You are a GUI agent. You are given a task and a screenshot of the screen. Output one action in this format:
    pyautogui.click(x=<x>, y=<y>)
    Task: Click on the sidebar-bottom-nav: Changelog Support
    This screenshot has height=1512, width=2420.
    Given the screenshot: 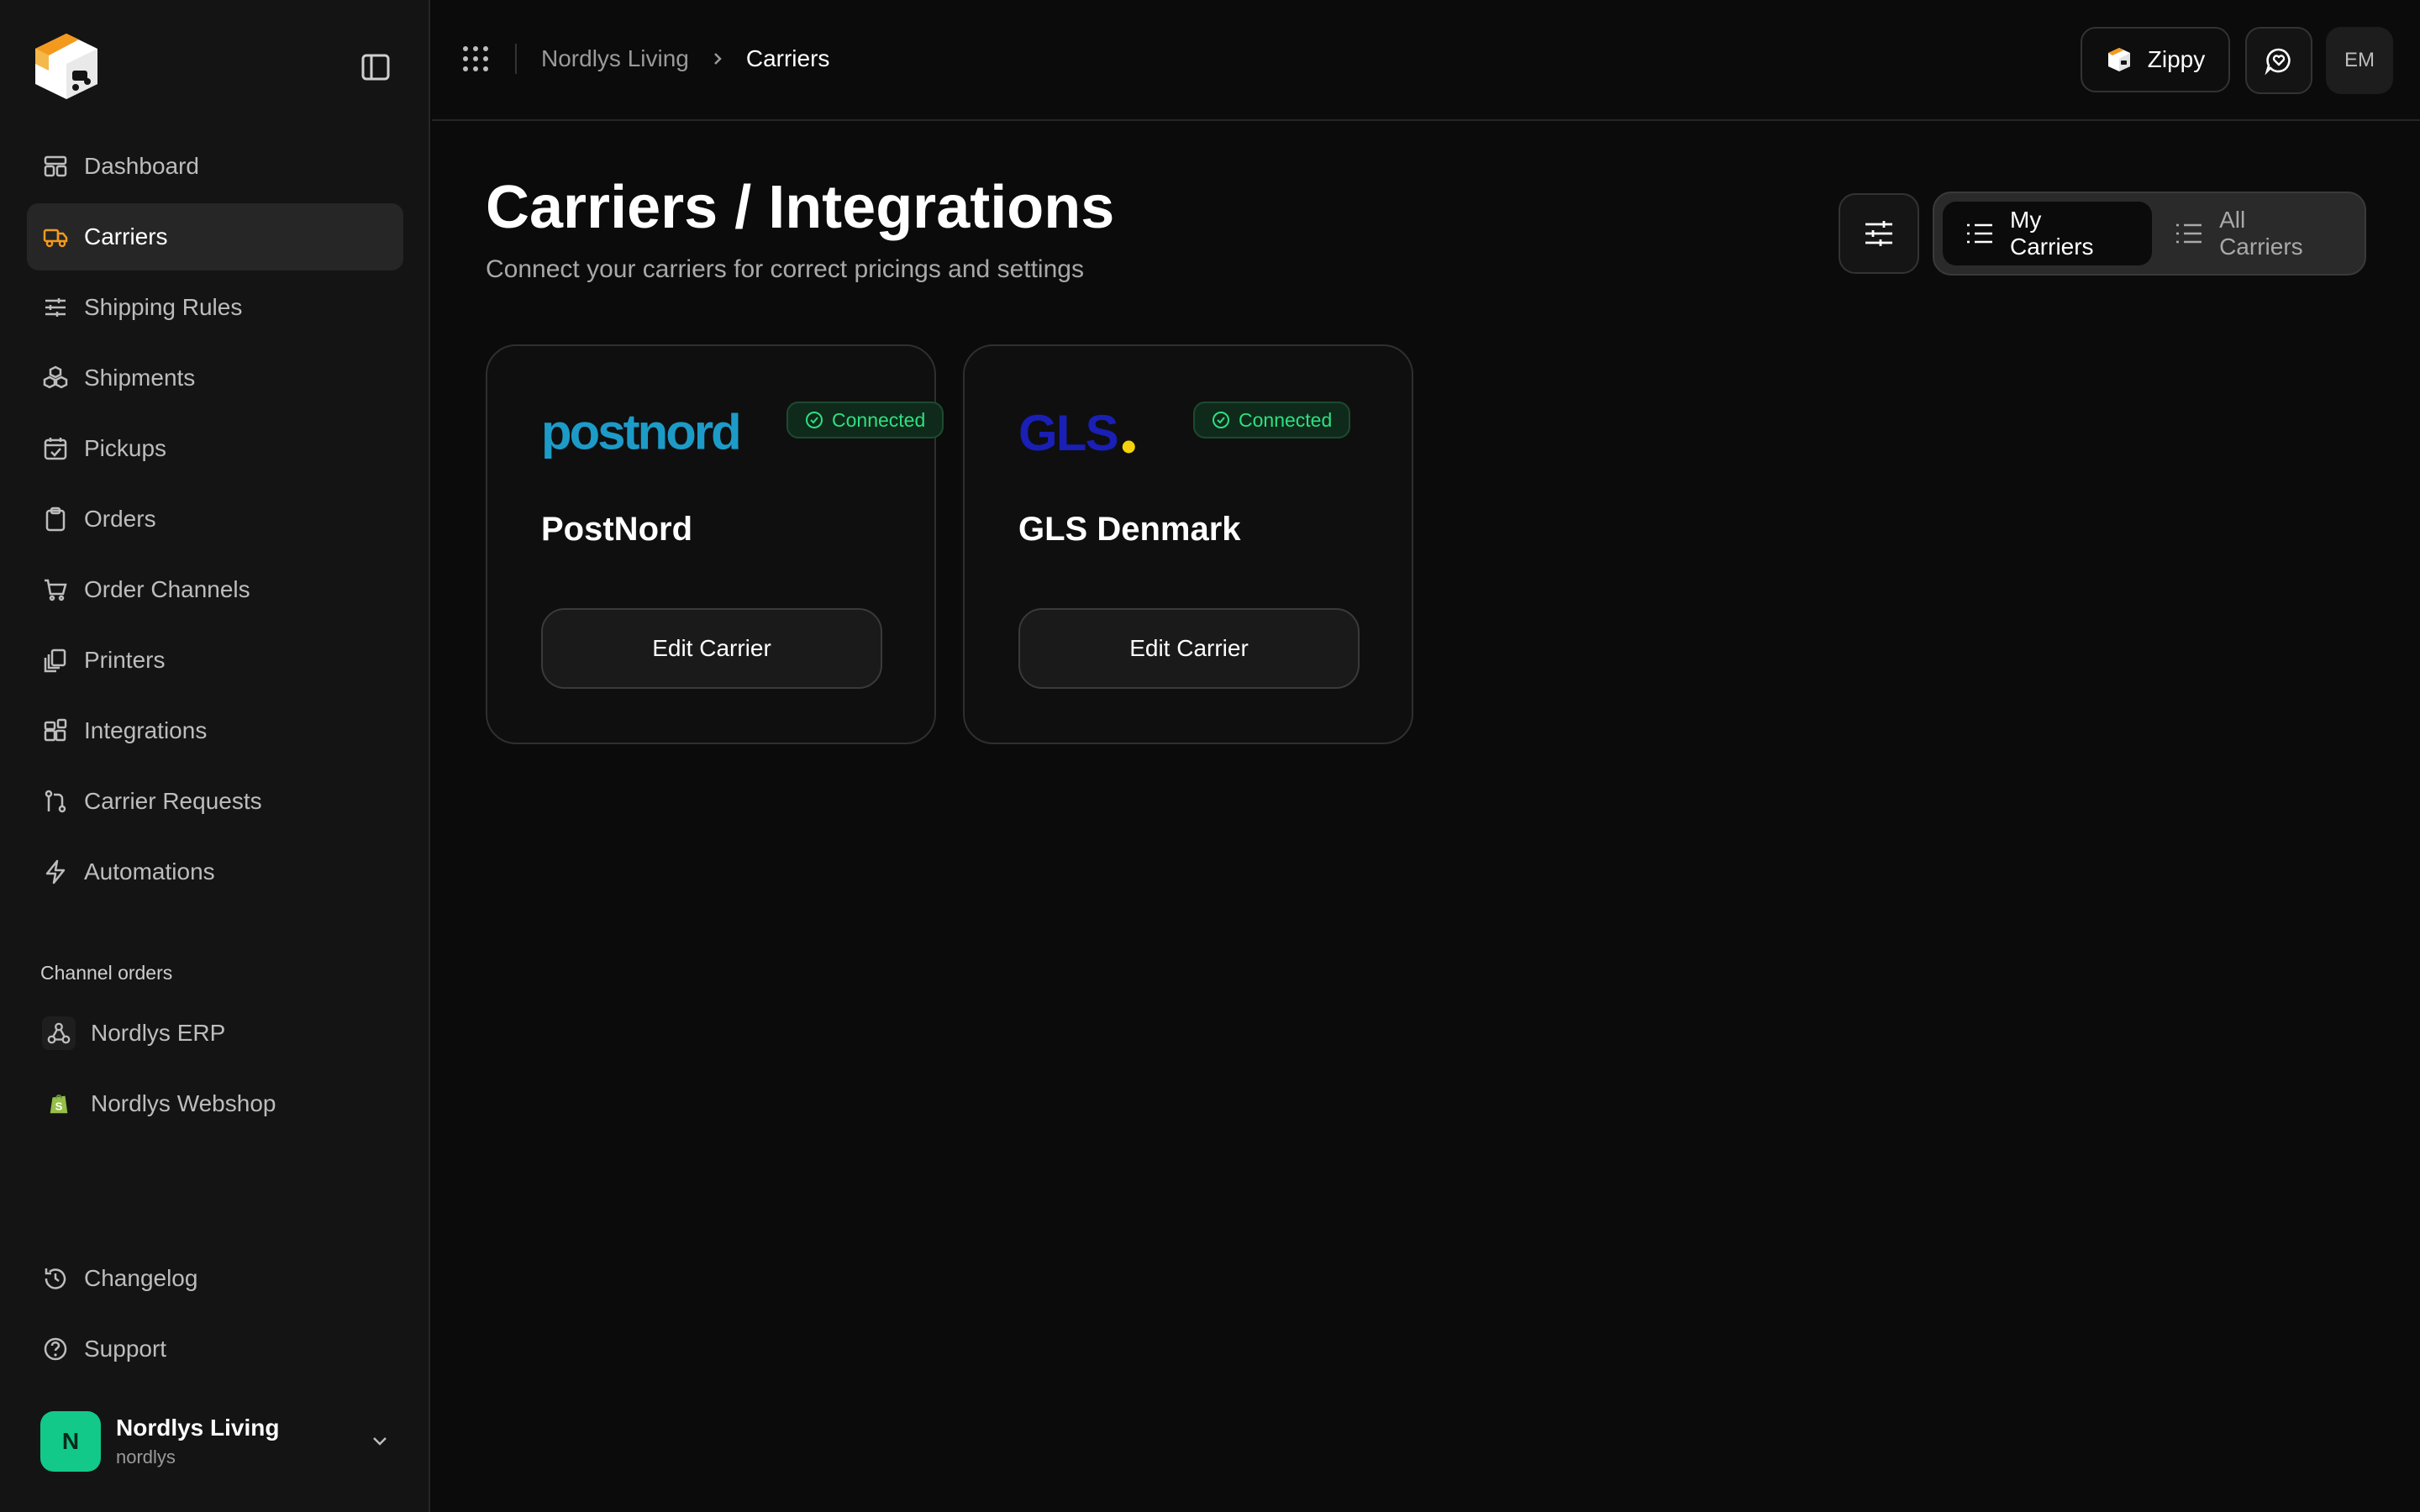 What is the action you would take?
    pyautogui.click(x=215, y=1315)
    